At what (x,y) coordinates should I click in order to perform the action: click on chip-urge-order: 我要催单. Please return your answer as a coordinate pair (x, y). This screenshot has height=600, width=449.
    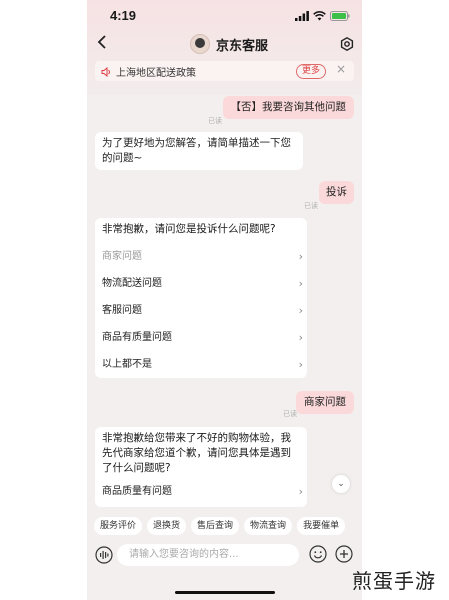
    Looking at the image, I should click on (321, 526).